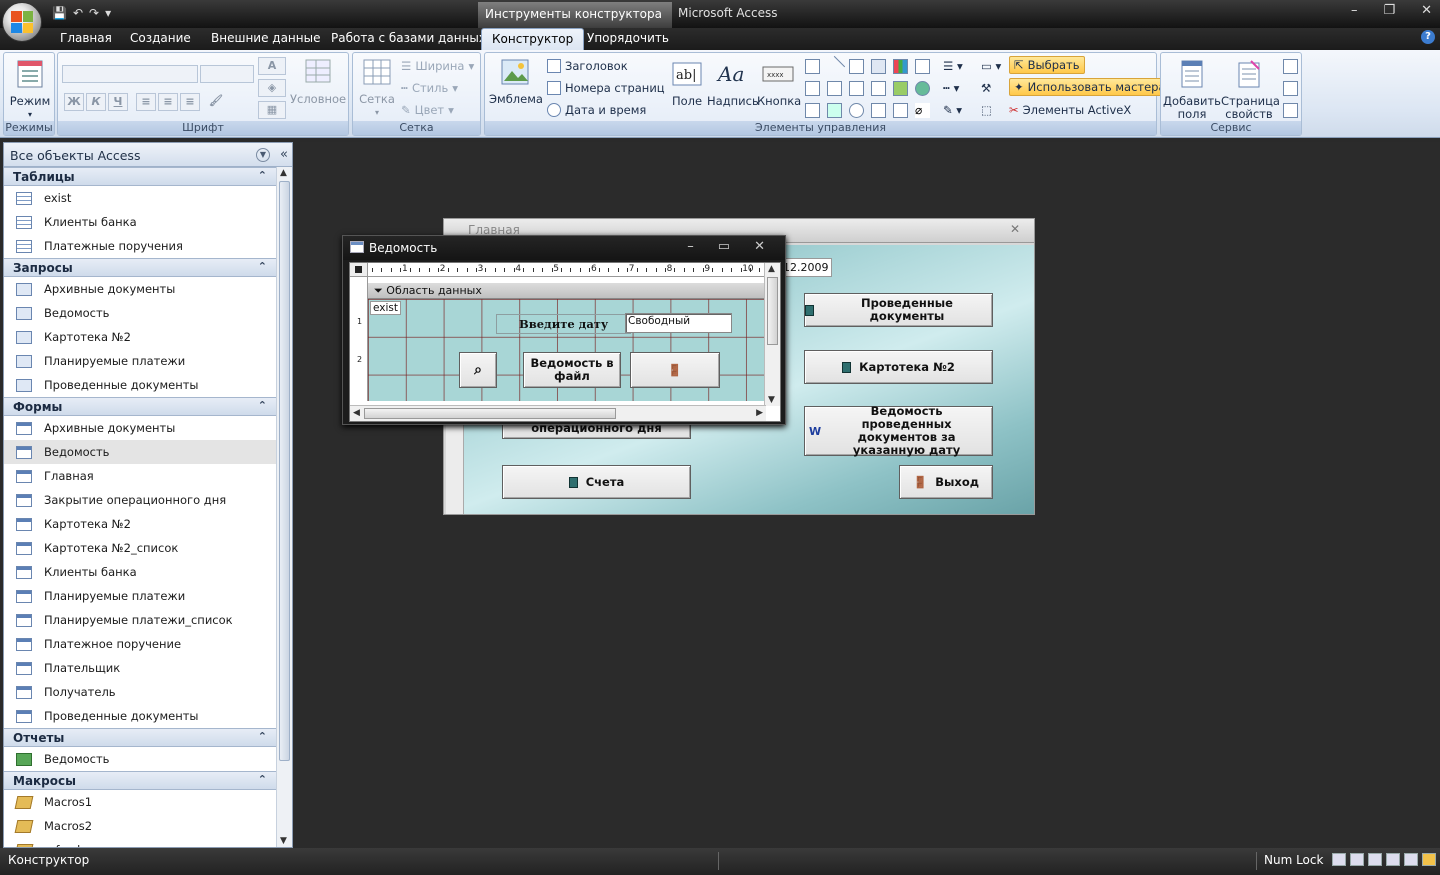 The height and width of the screenshot is (875, 1440). Describe the element at coordinates (377, 88) in the screenshot. I see `grid-button: Сетка ▾` at that location.